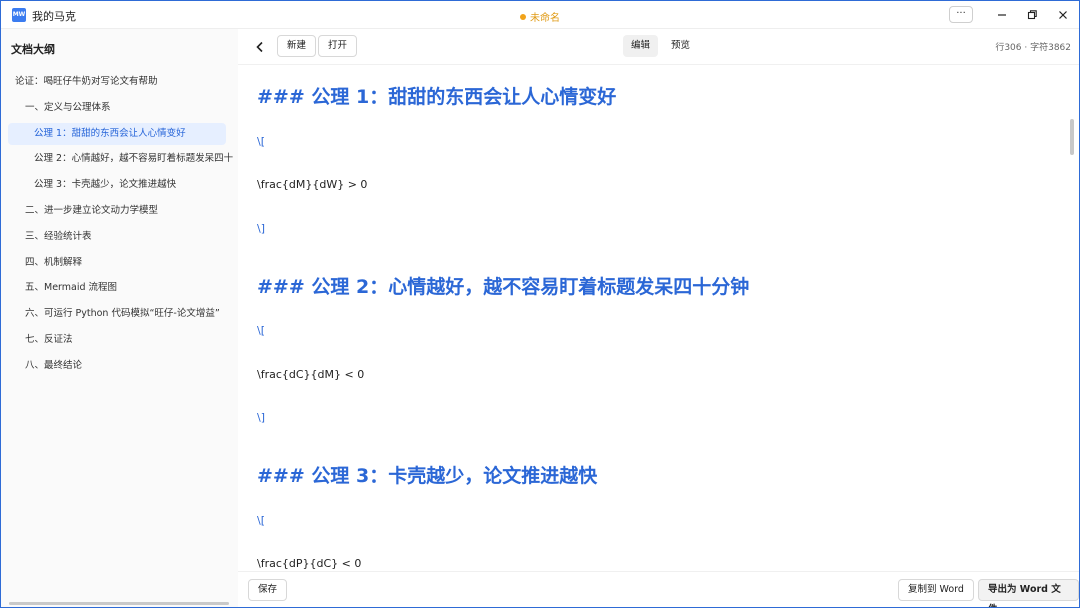 The height and width of the screenshot is (608, 1080). I want to click on editor-footer: 保存 复制到 Word 导出为 Word 文件, so click(658, 589).